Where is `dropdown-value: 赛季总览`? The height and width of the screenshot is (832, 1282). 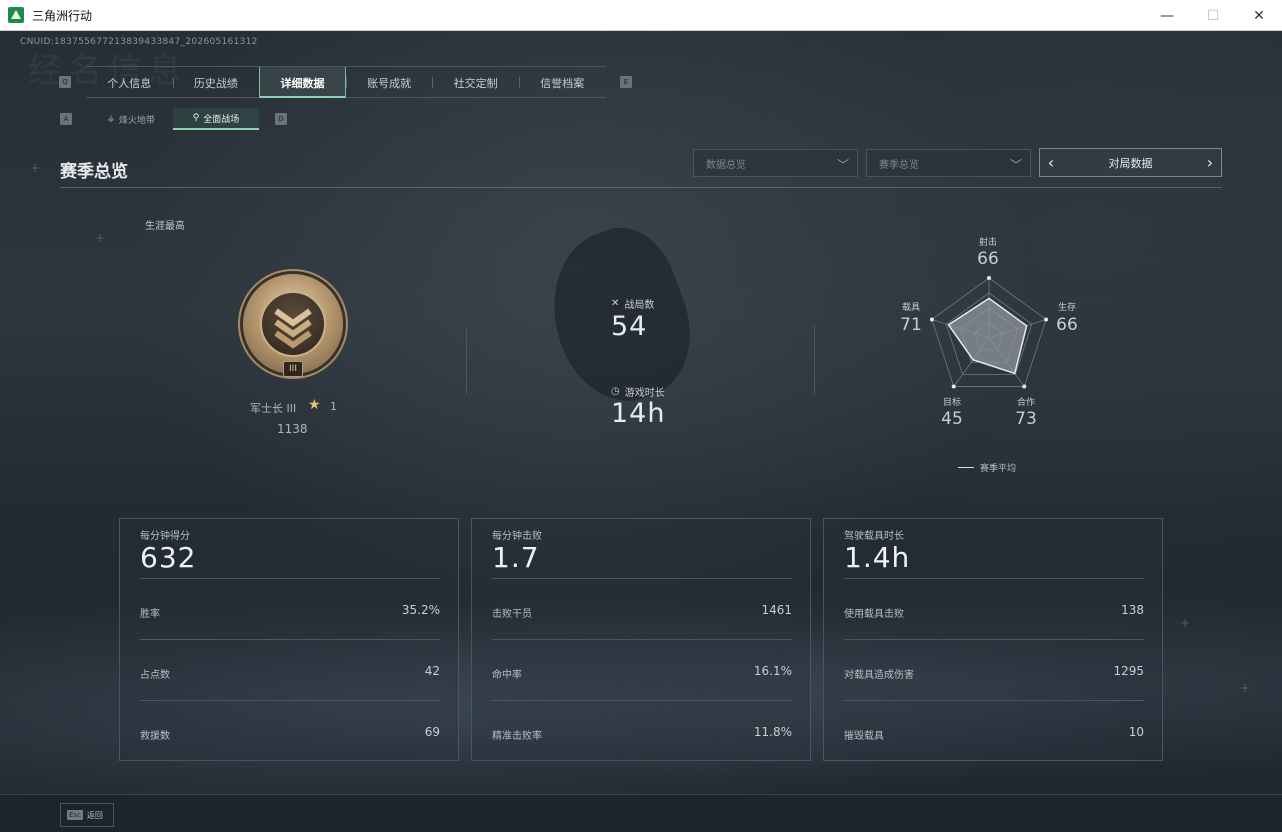 dropdown-value: 赛季总览 is located at coordinates (899, 165).